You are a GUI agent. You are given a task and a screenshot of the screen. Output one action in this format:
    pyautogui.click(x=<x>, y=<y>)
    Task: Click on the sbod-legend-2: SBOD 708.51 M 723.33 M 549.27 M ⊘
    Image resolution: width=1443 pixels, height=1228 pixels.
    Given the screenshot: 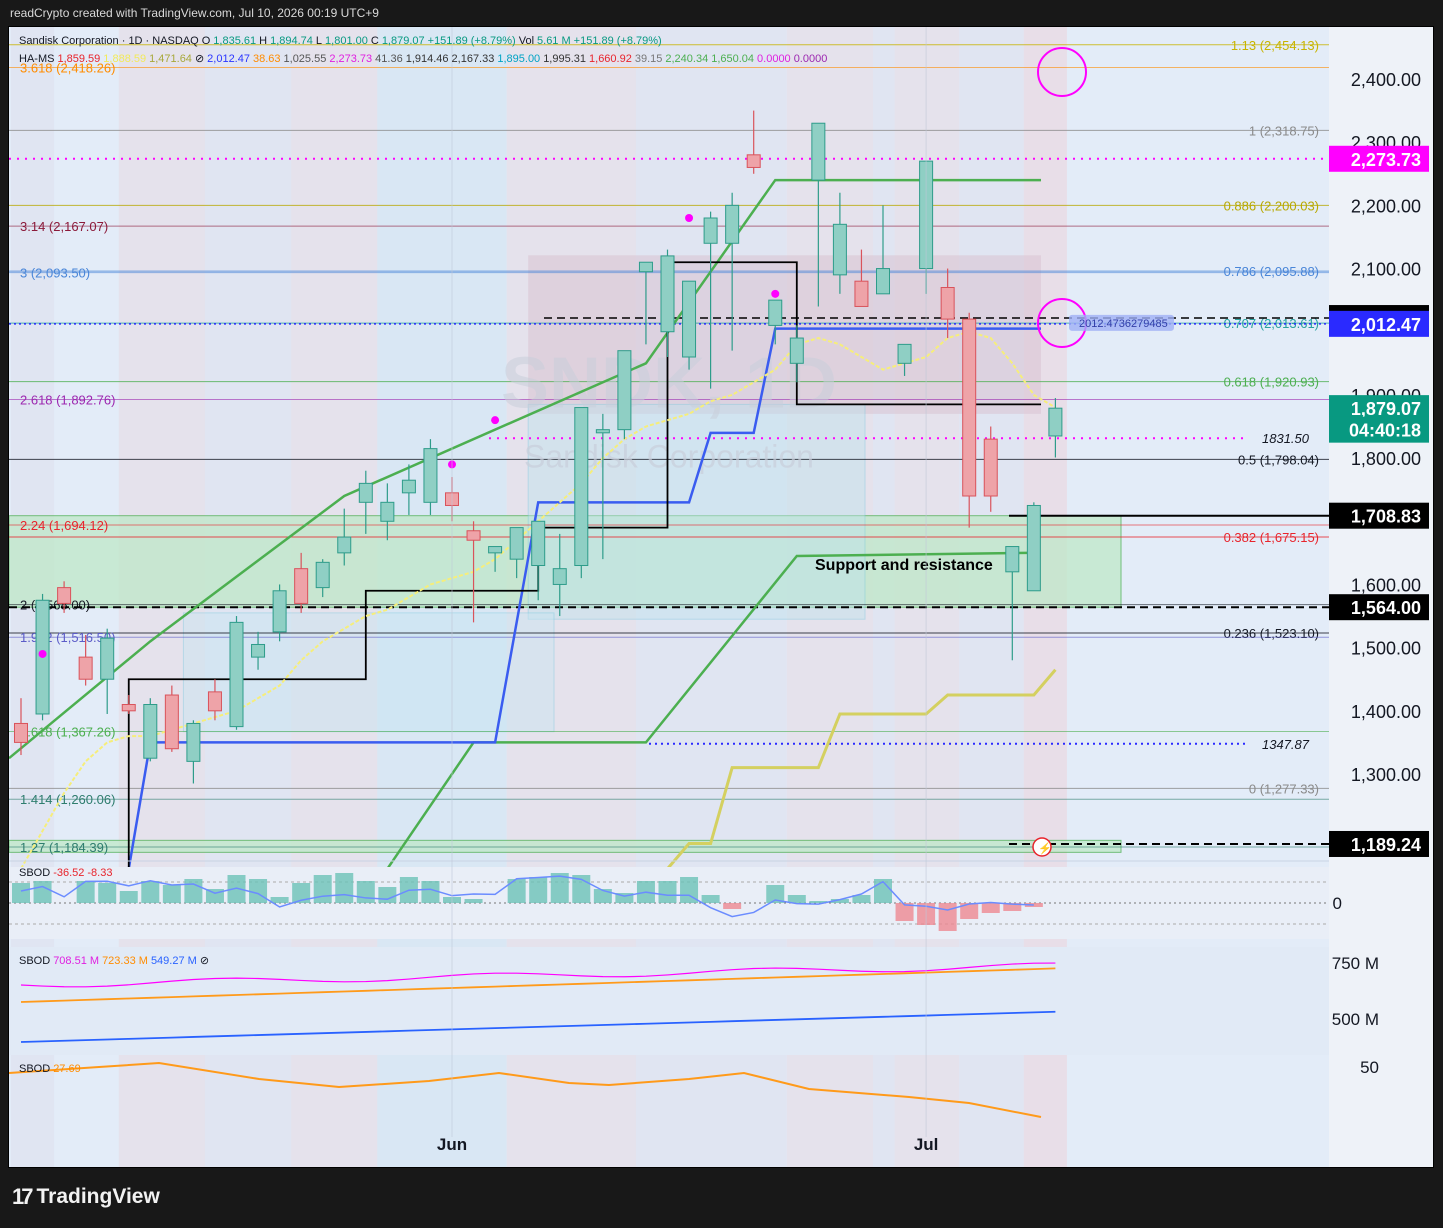 What is the action you would take?
    pyautogui.click(x=115, y=960)
    